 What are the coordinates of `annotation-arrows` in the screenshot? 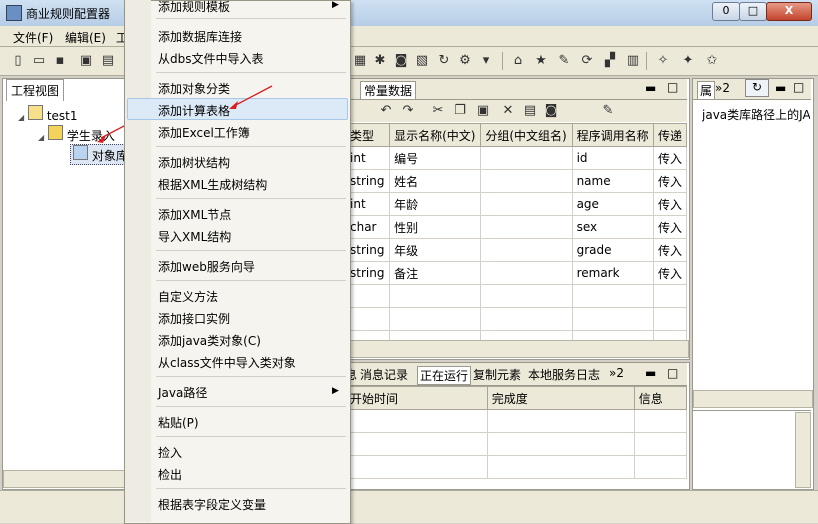 It's located at (185, 114).